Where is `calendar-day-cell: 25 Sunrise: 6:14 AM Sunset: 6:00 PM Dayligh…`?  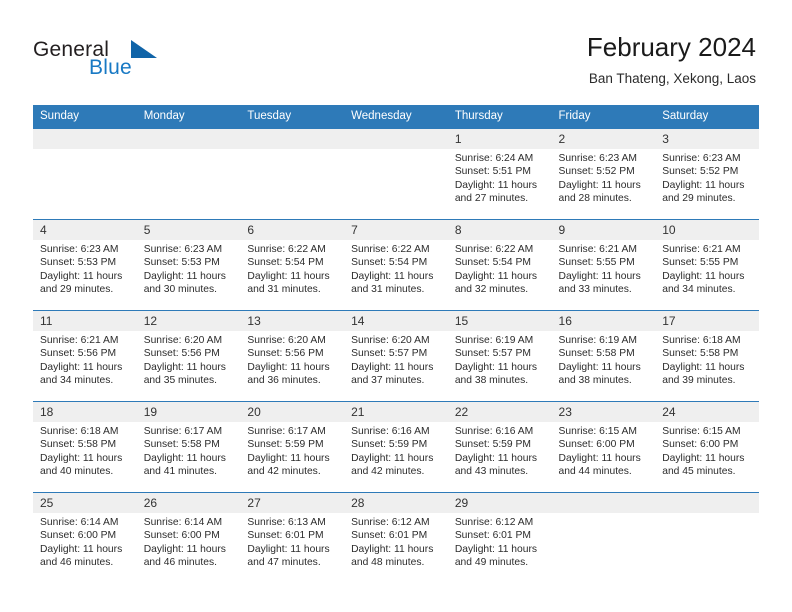
calendar-day-cell: 25 Sunrise: 6:14 AM Sunset: 6:00 PM Dayligh… is located at coordinates (85, 537).